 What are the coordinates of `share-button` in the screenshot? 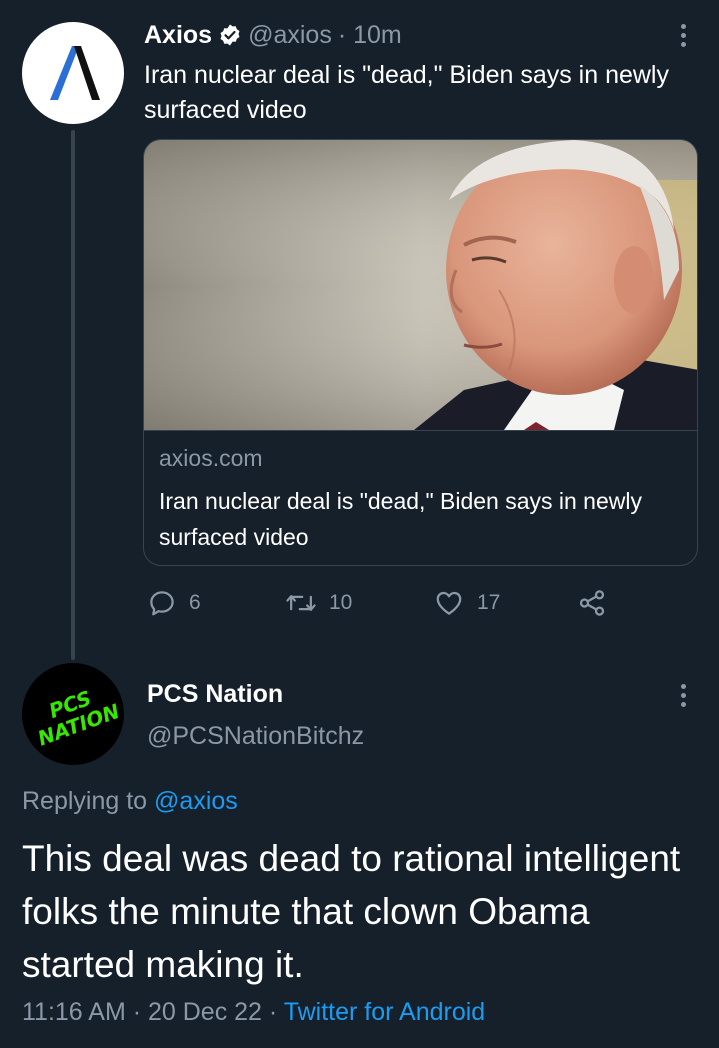 It's located at (592, 603).